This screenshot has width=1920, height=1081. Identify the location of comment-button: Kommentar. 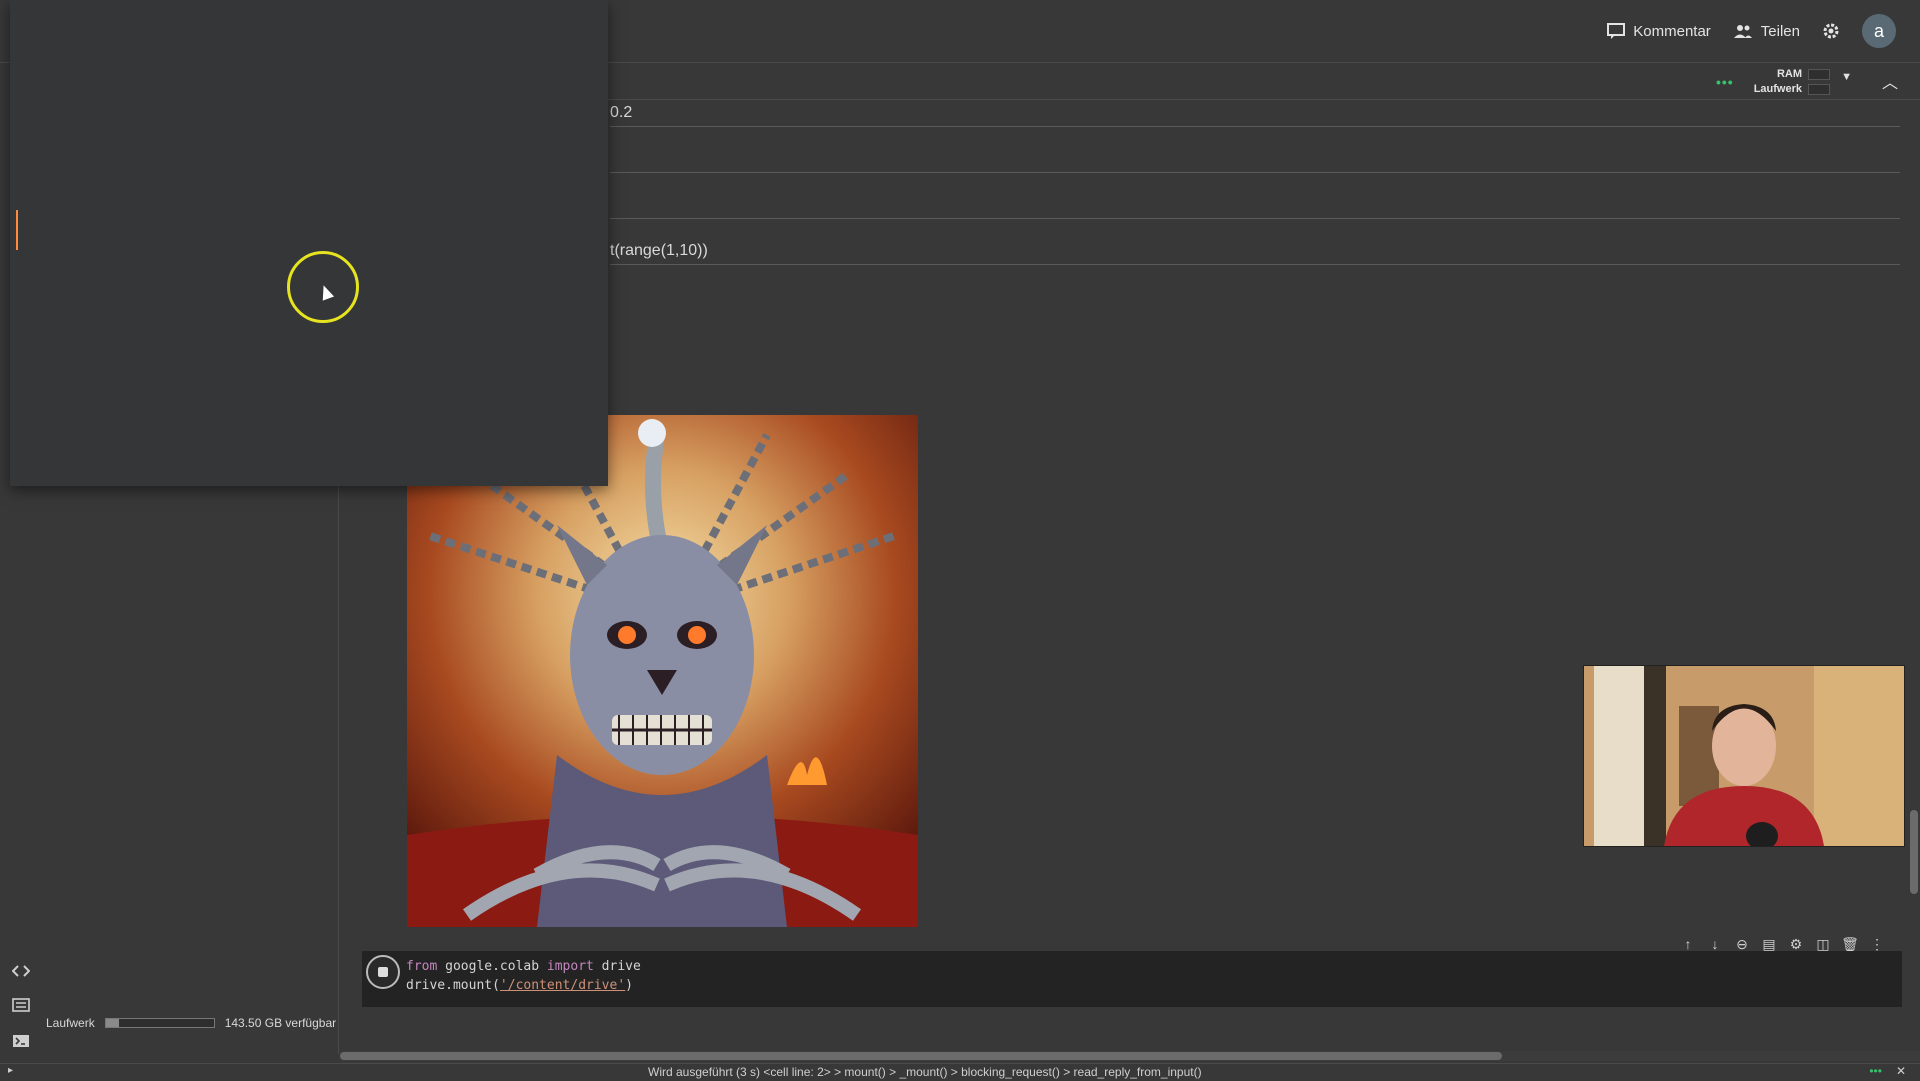
(1659, 31).